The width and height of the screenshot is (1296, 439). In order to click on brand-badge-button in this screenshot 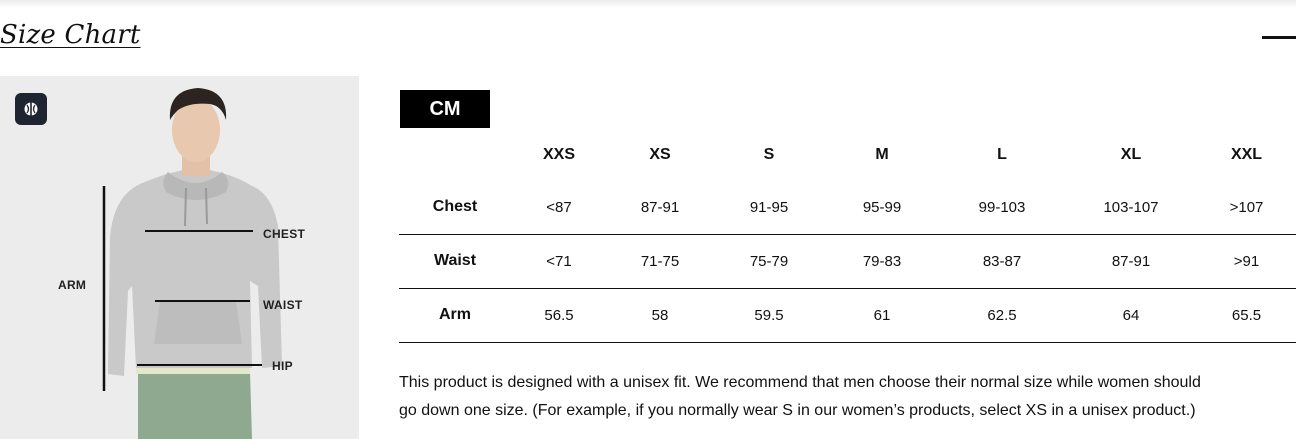, I will do `click(31, 109)`.